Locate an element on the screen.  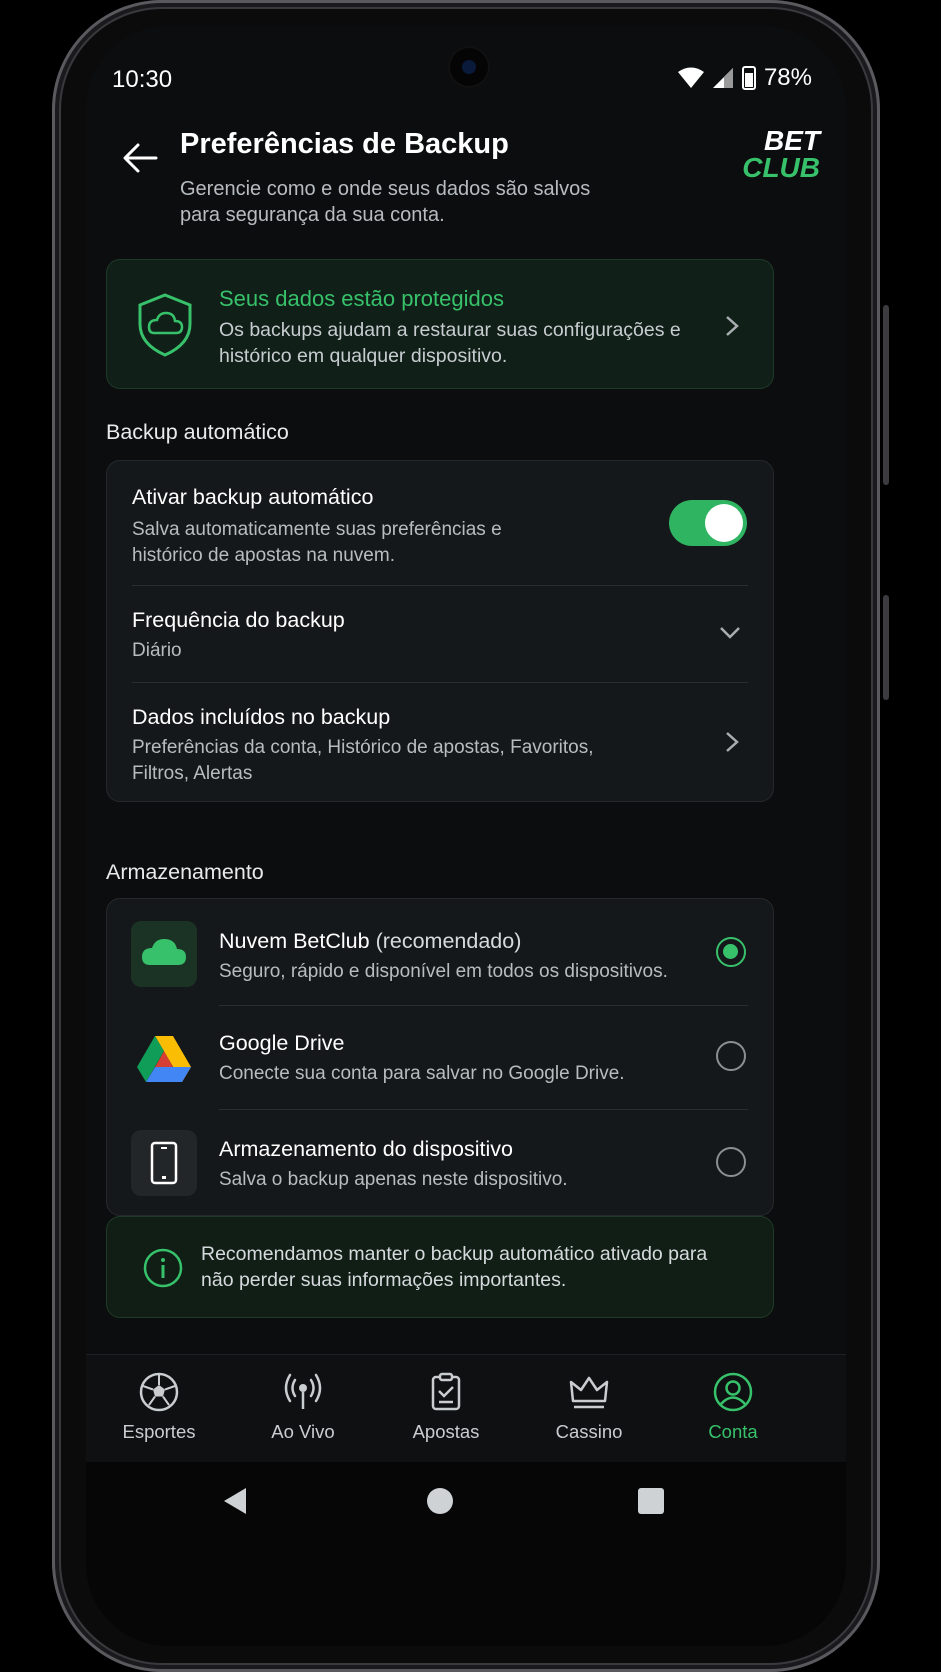
recommended-tag: (recomendado) is located at coordinates (448, 941).